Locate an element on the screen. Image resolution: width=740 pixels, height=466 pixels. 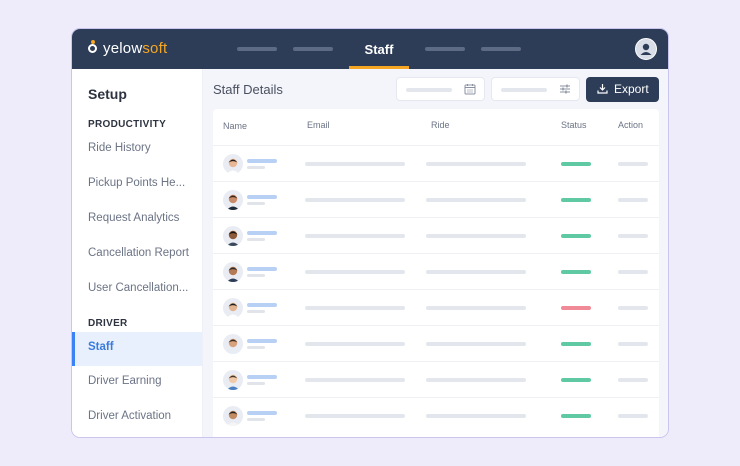
column-header-email: Email is located at coordinates (318, 125).